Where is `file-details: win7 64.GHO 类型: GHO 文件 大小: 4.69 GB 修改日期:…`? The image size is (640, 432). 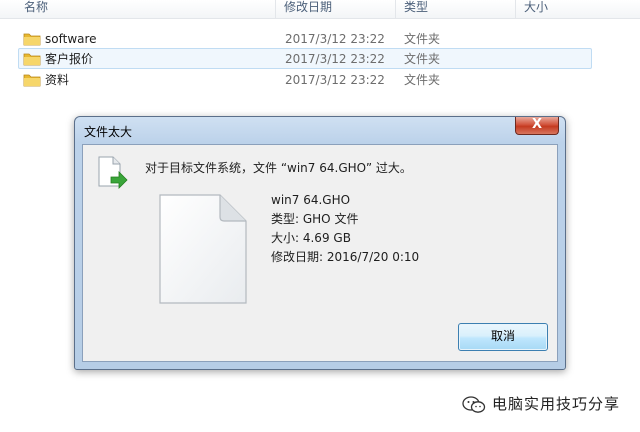 file-details: win7 64.GHO 类型: GHO 文件 大小: 4.69 GB 修改日期:… is located at coordinates (345, 229).